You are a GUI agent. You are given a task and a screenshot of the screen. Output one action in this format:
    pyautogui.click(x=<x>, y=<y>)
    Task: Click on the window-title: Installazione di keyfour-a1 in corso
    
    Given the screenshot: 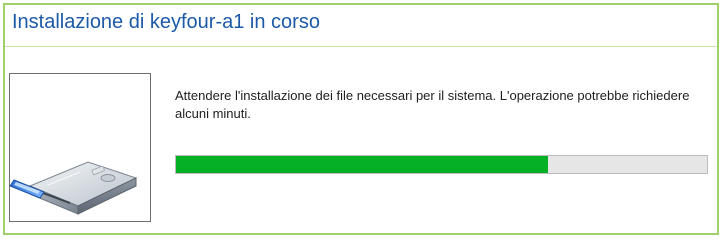 What is the action you would take?
    pyautogui.click(x=166, y=22)
    